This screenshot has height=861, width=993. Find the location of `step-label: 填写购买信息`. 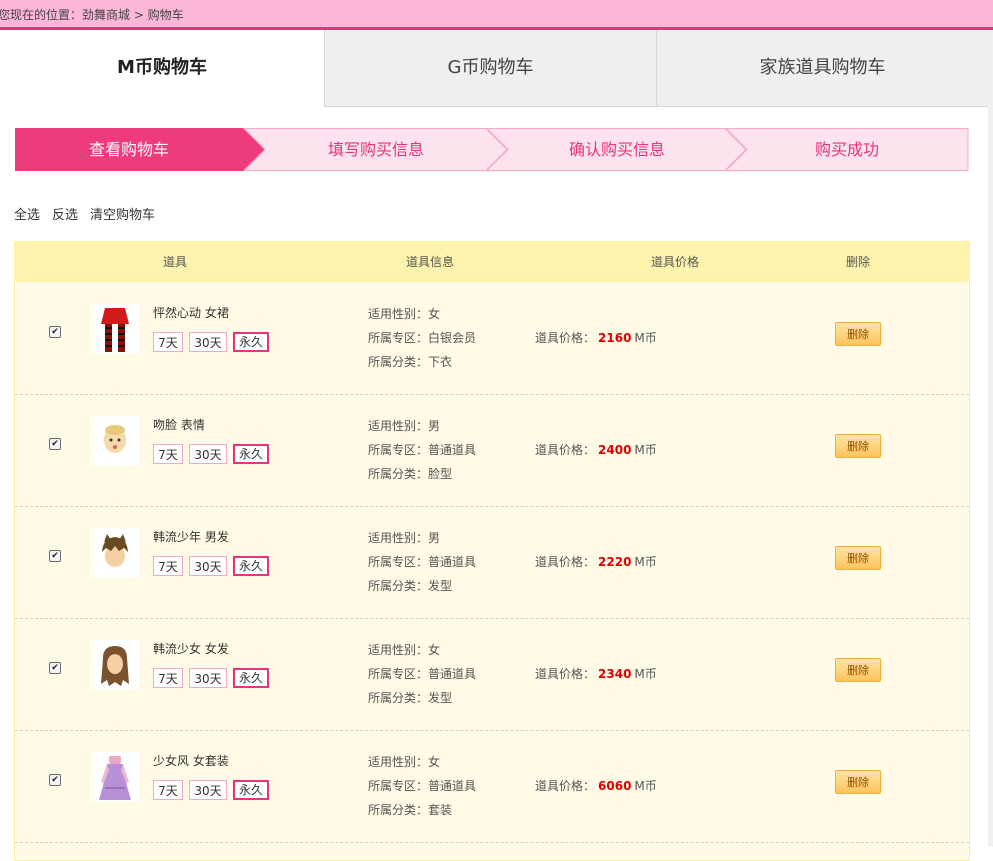

step-label: 填写购买信息 is located at coordinates (375, 149).